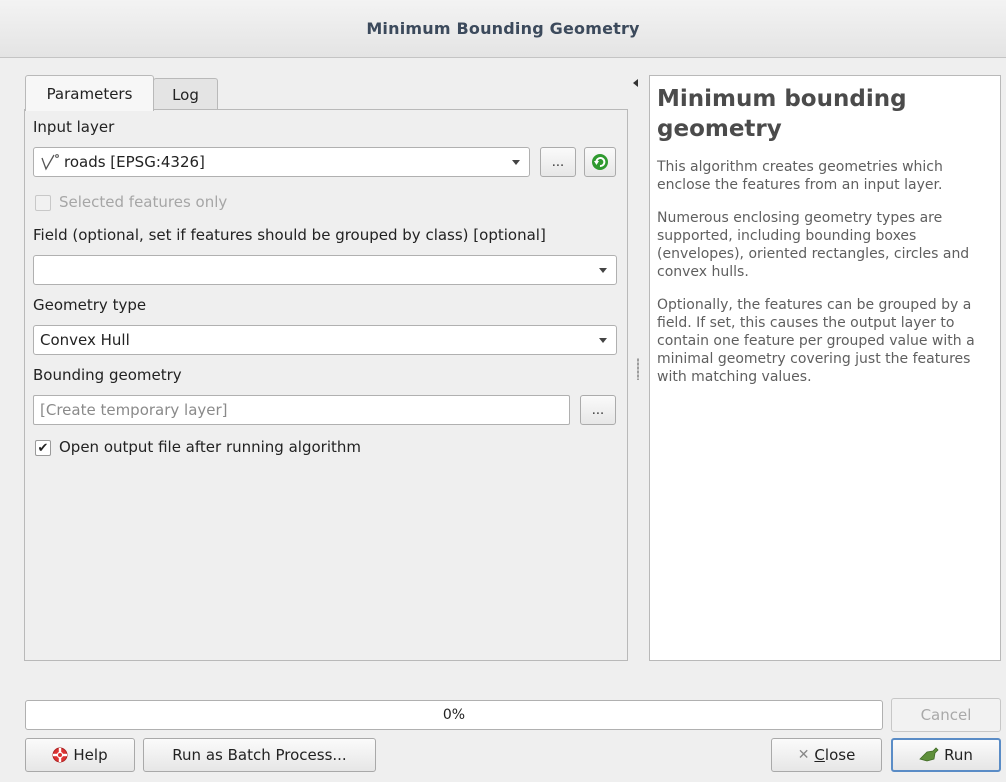 This screenshot has height=782, width=1006. Describe the element at coordinates (60, 755) in the screenshot. I see `lifebuoy-icon` at that location.